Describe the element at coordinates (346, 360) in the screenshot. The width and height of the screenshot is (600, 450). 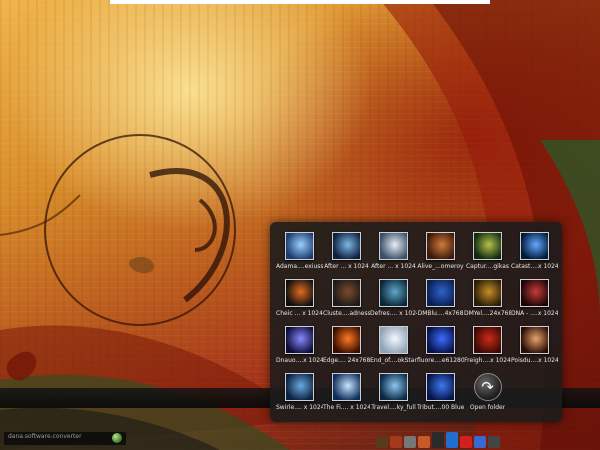
I see `stack-item-label: Edge.... 24x768` at that location.